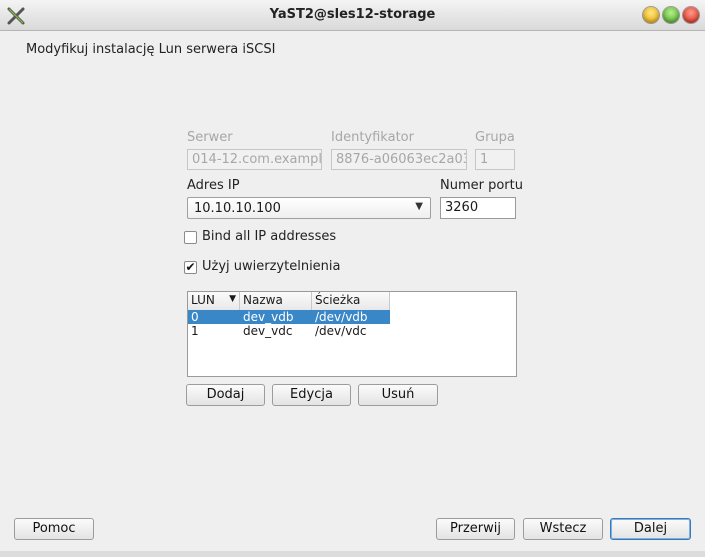  Describe the element at coordinates (352, 554) in the screenshot. I see `window-bottom-edge` at that location.